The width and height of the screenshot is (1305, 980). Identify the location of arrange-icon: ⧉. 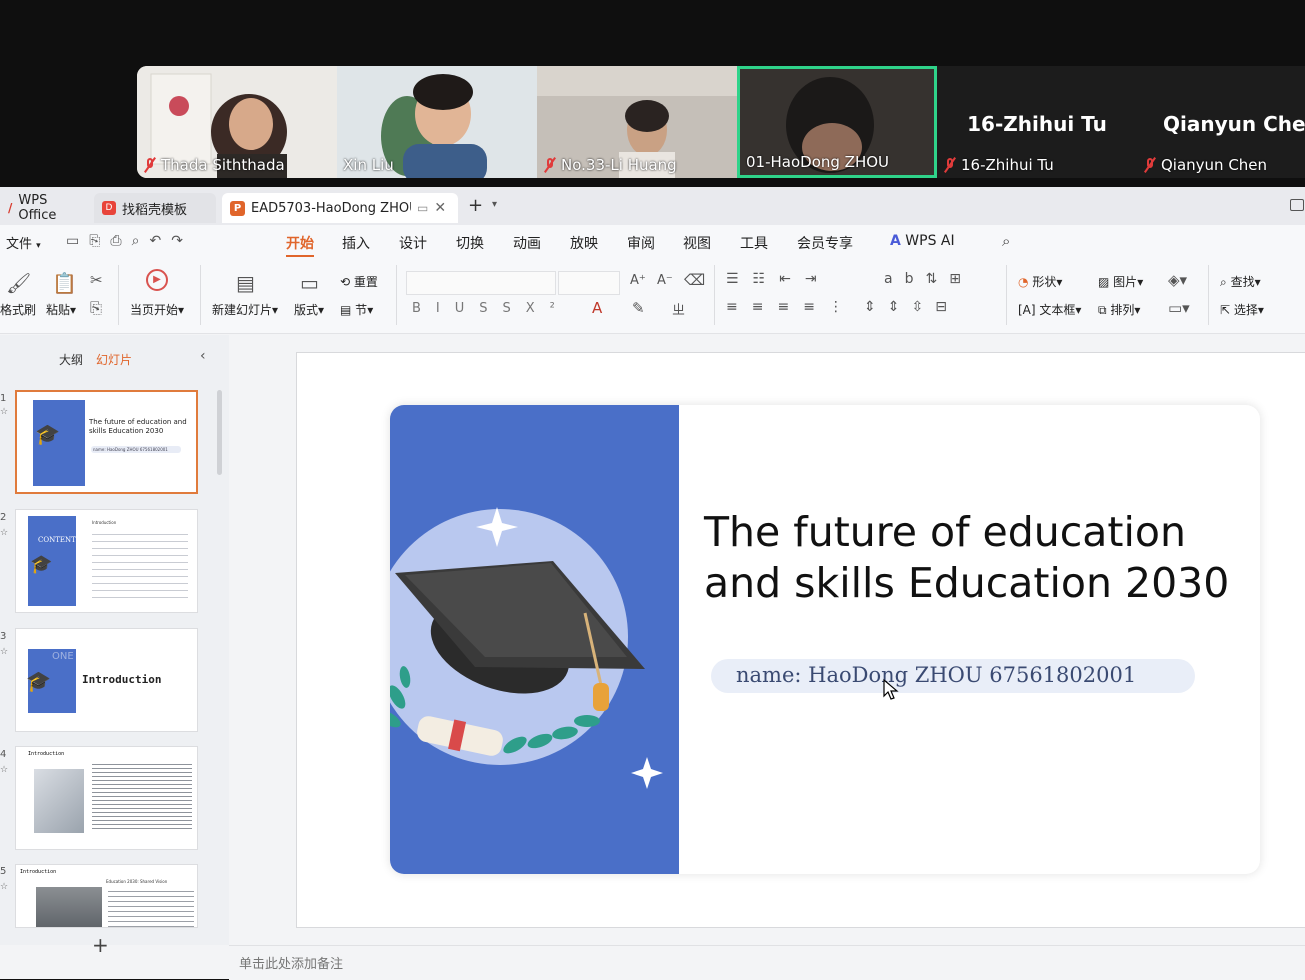
(1102, 310).